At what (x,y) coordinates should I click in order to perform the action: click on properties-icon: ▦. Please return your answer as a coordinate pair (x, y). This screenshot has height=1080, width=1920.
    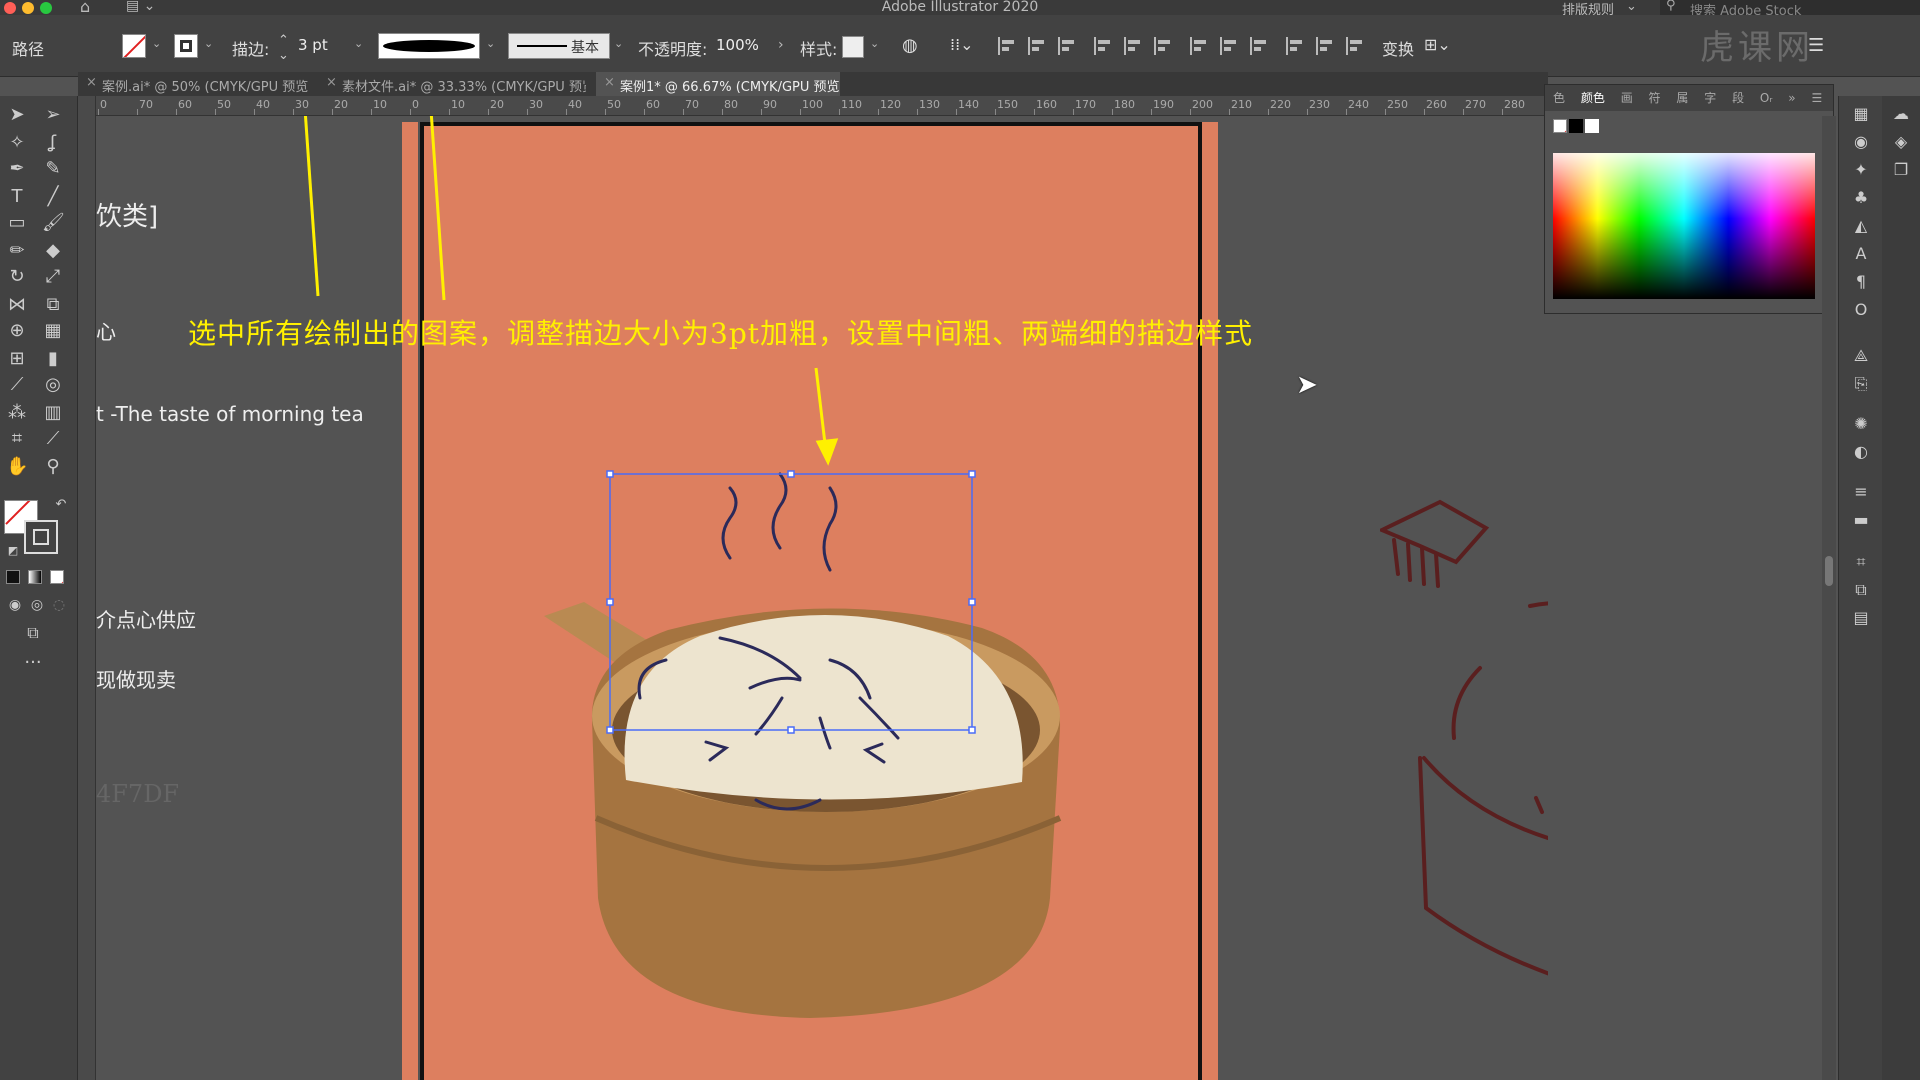
    Looking at the image, I should click on (1861, 113).